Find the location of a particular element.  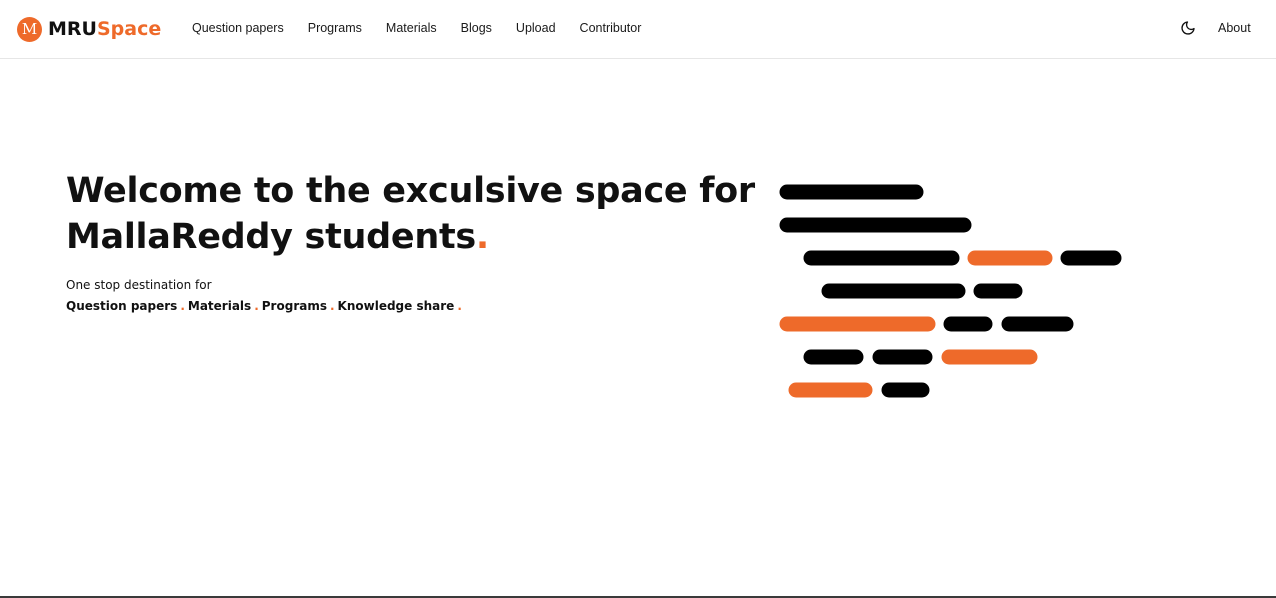

logo-badge-icon: M is located at coordinates (29, 29).